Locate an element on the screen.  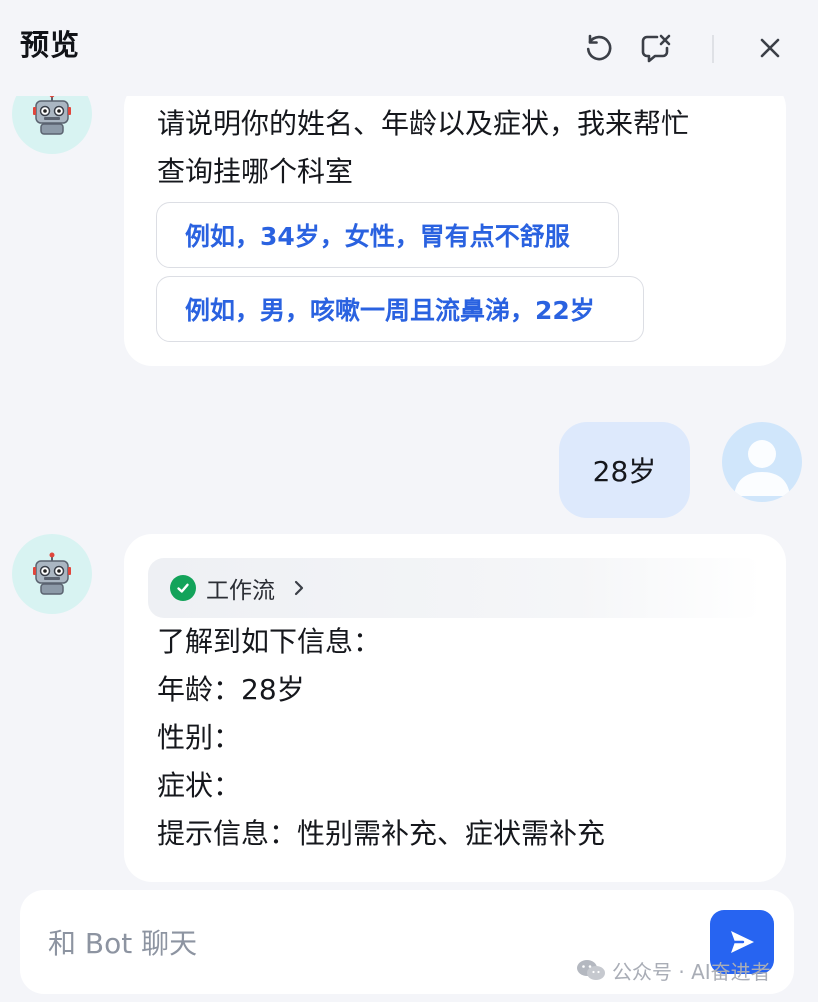
send-icon is located at coordinates (742, 942).